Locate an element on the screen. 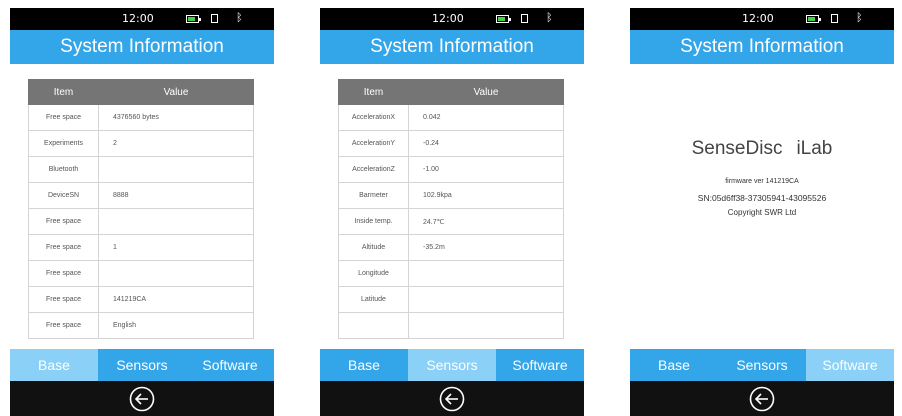 This screenshot has width=902, height=416. table-row: Free space 141219CA is located at coordinates (141, 299).